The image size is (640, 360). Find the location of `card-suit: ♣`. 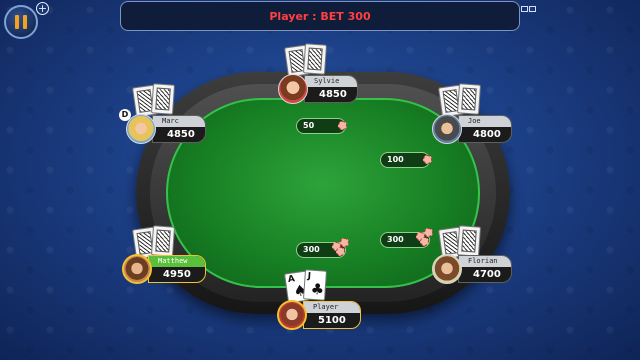

card-suit: ♣ is located at coordinates (317, 289).